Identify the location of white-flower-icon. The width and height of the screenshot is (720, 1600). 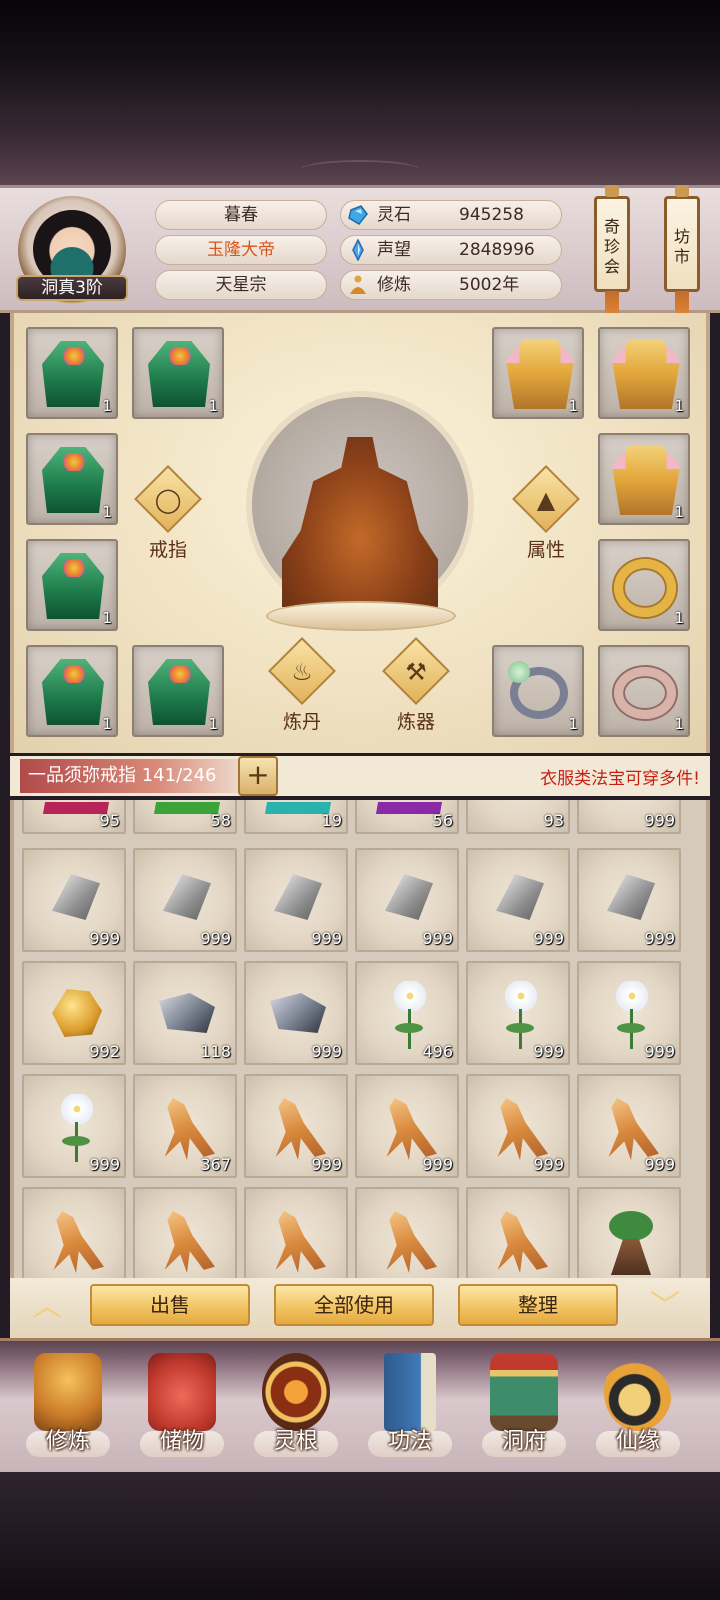
(631, 1016).